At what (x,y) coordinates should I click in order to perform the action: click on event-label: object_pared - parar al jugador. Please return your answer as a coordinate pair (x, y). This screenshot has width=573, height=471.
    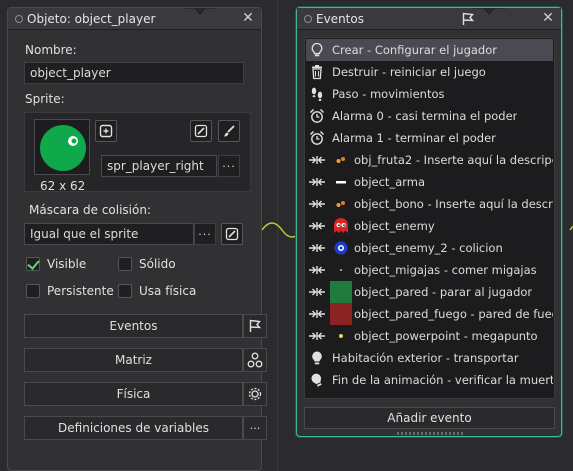
    Looking at the image, I should click on (443, 292).